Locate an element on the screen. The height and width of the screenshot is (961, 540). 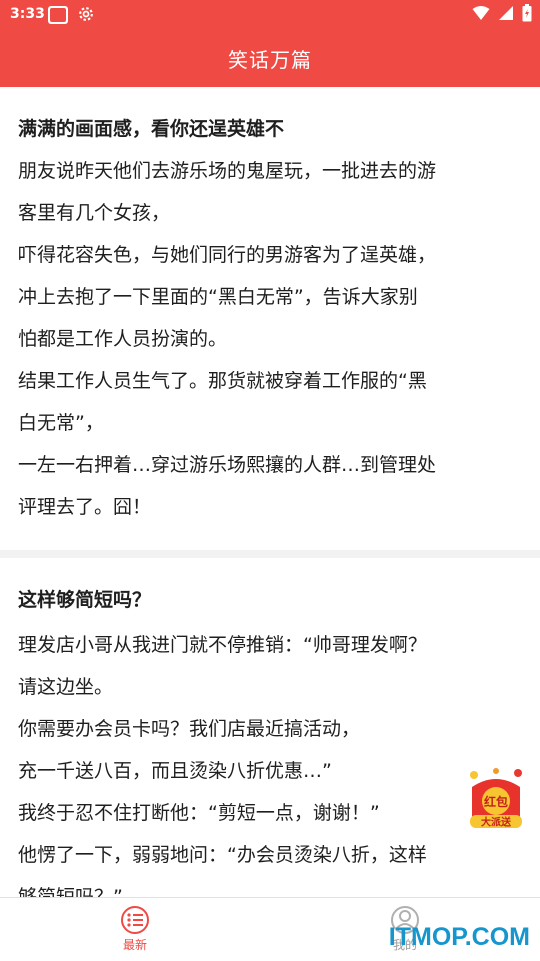
list-icon is located at coordinates (135, 920).